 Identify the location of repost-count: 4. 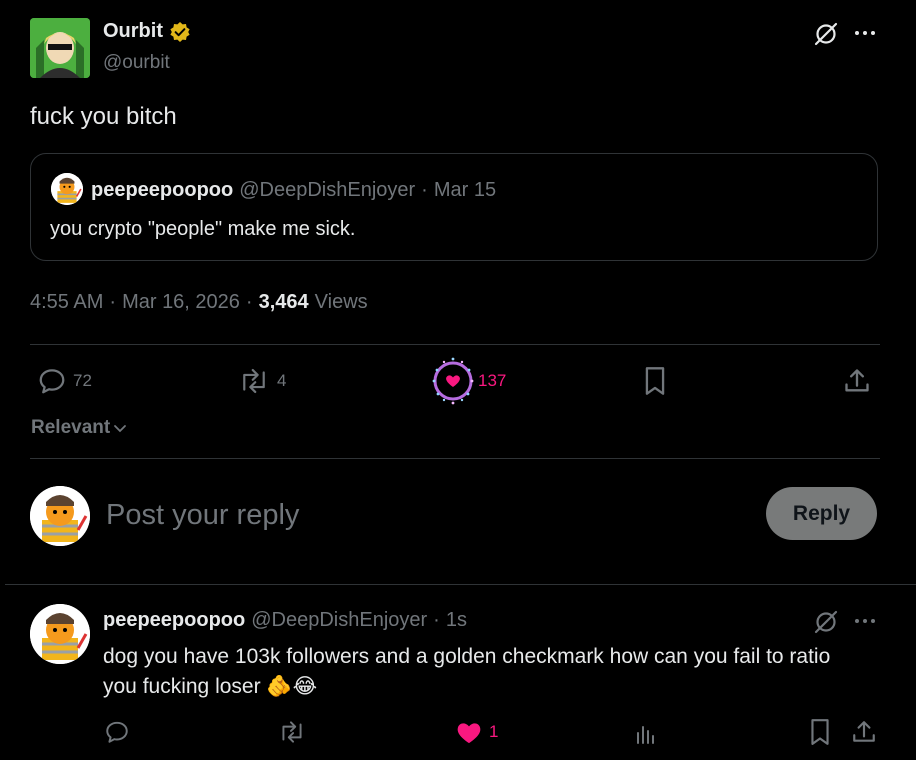
(282, 380).